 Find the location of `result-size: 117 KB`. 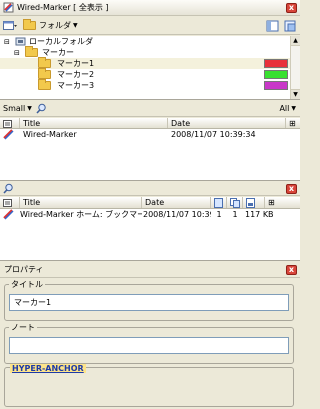

result-size: 117 KB is located at coordinates (259, 214).